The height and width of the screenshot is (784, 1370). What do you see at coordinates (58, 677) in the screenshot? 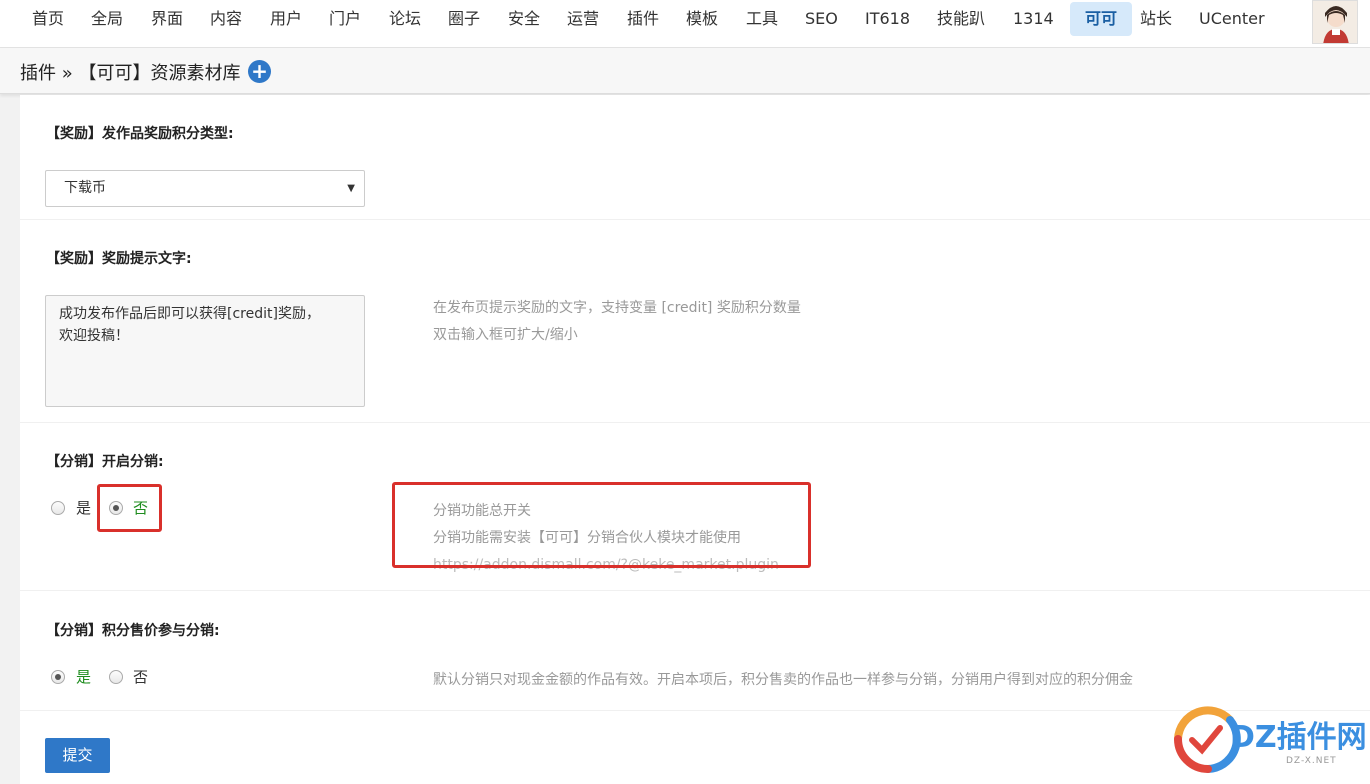
I see `credit-distribution-yes-radio` at bounding box center [58, 677].